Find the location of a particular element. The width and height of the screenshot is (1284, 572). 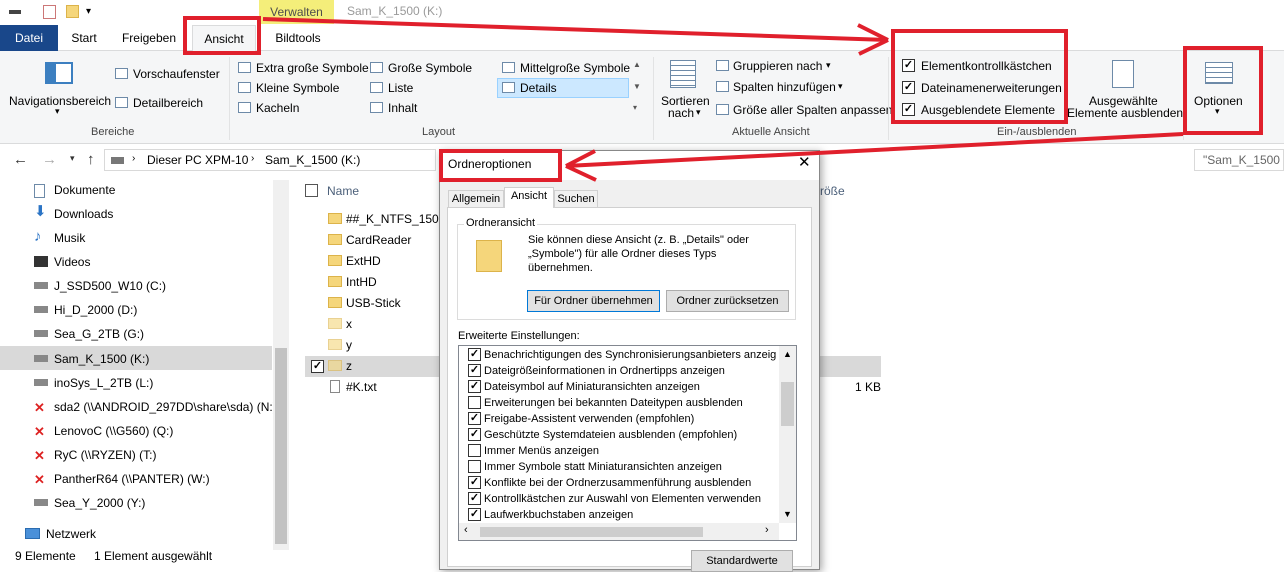

nav-item-drive-l: inoSys_L_2TB (L:) is located at coordinates (103, 383).